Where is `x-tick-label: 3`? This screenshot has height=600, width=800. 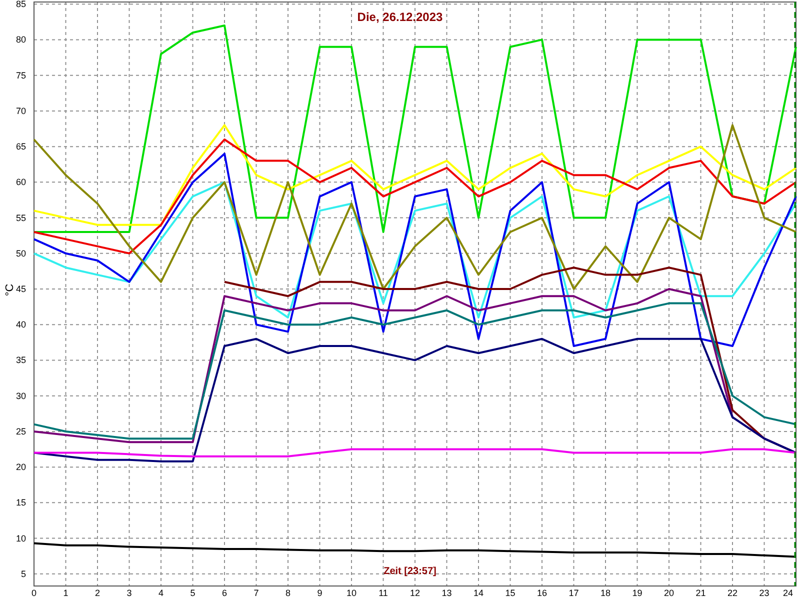
x-tick-label: 3 is located at coordinates (129, 593).